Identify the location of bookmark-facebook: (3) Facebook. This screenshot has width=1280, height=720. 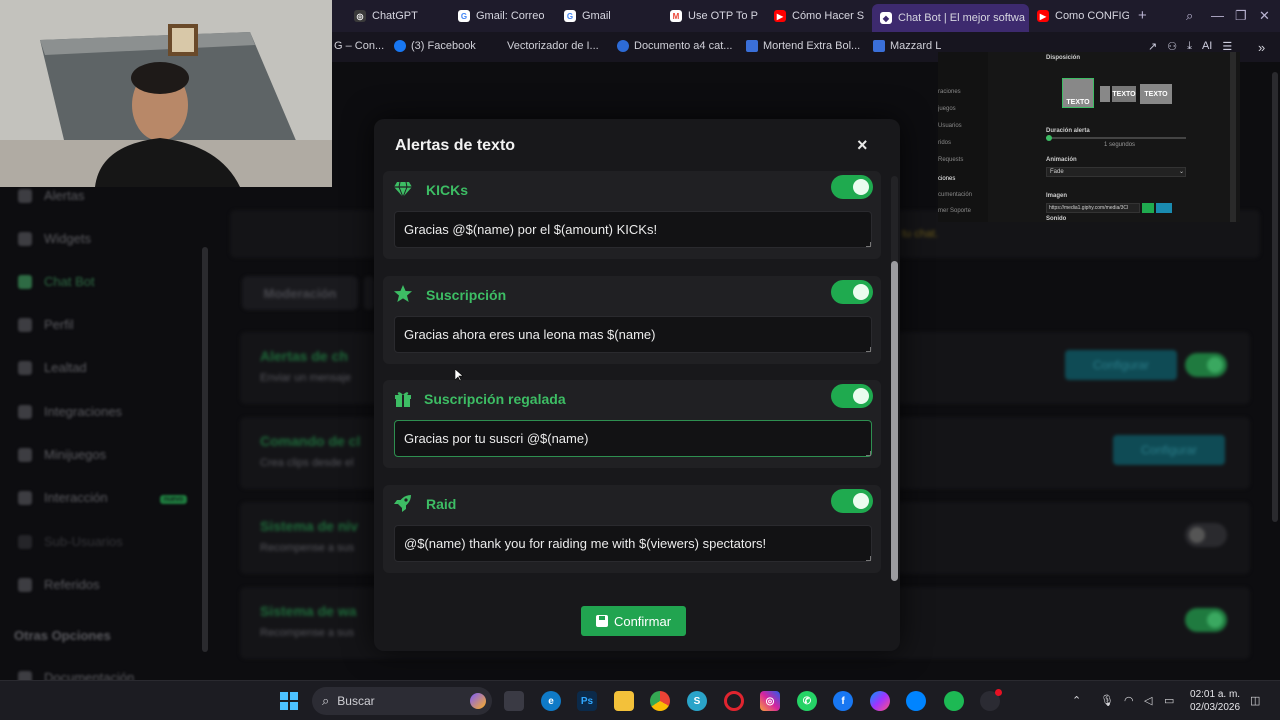
(435, 46).